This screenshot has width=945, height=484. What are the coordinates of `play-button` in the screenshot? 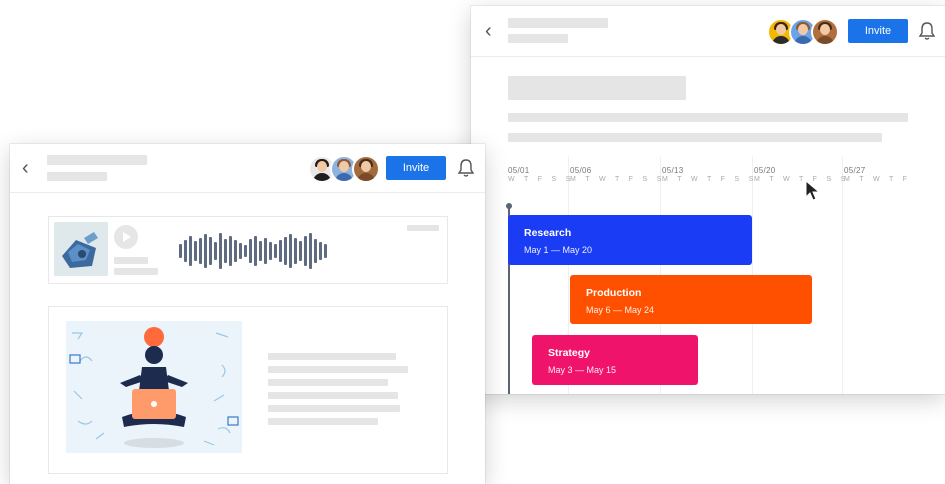 It's located at (126, 237).